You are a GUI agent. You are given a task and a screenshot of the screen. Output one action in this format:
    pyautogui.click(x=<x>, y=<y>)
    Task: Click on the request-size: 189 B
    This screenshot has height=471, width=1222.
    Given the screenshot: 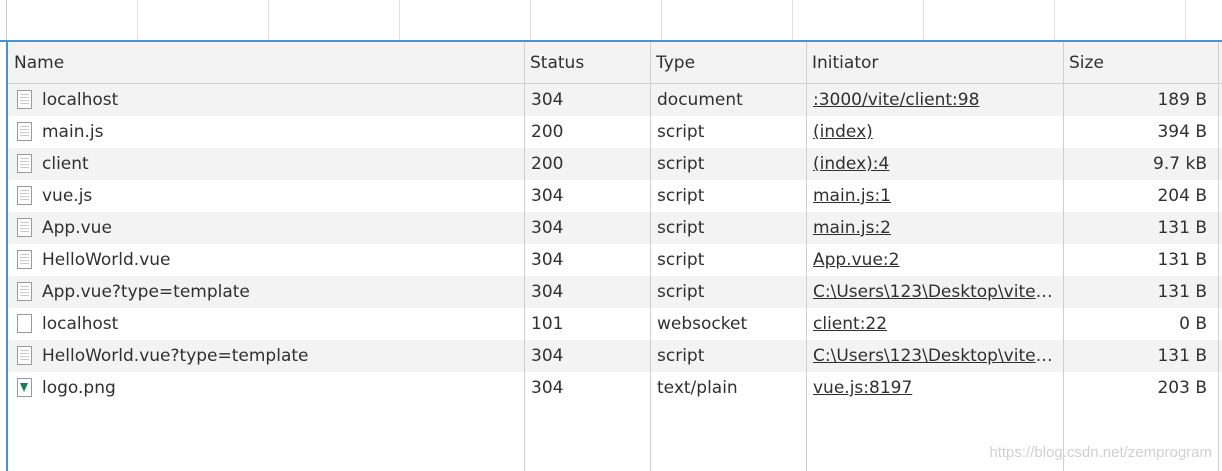 What is the action you would take?
    pyautogui.click(x=1182, y=100)
    